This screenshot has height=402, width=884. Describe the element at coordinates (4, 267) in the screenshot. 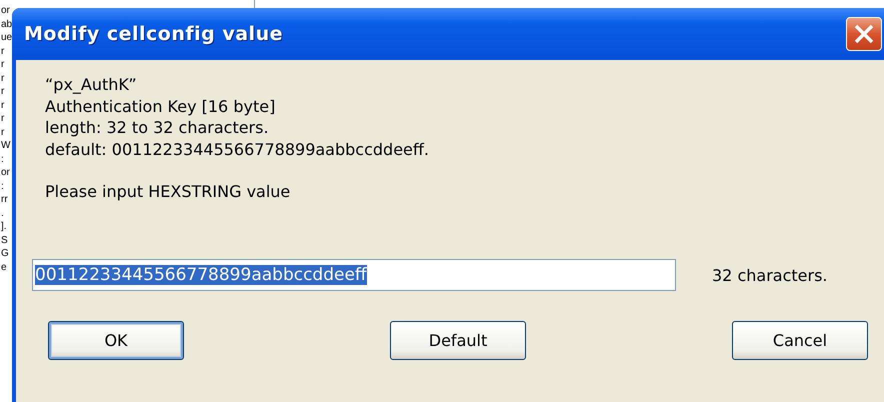

I see `background-text: e` at that location.